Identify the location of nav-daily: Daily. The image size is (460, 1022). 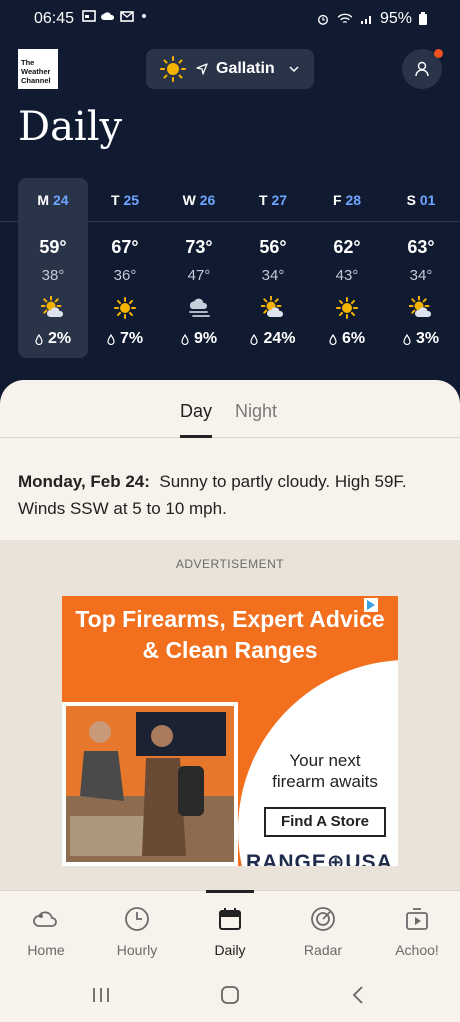
(230, 930).